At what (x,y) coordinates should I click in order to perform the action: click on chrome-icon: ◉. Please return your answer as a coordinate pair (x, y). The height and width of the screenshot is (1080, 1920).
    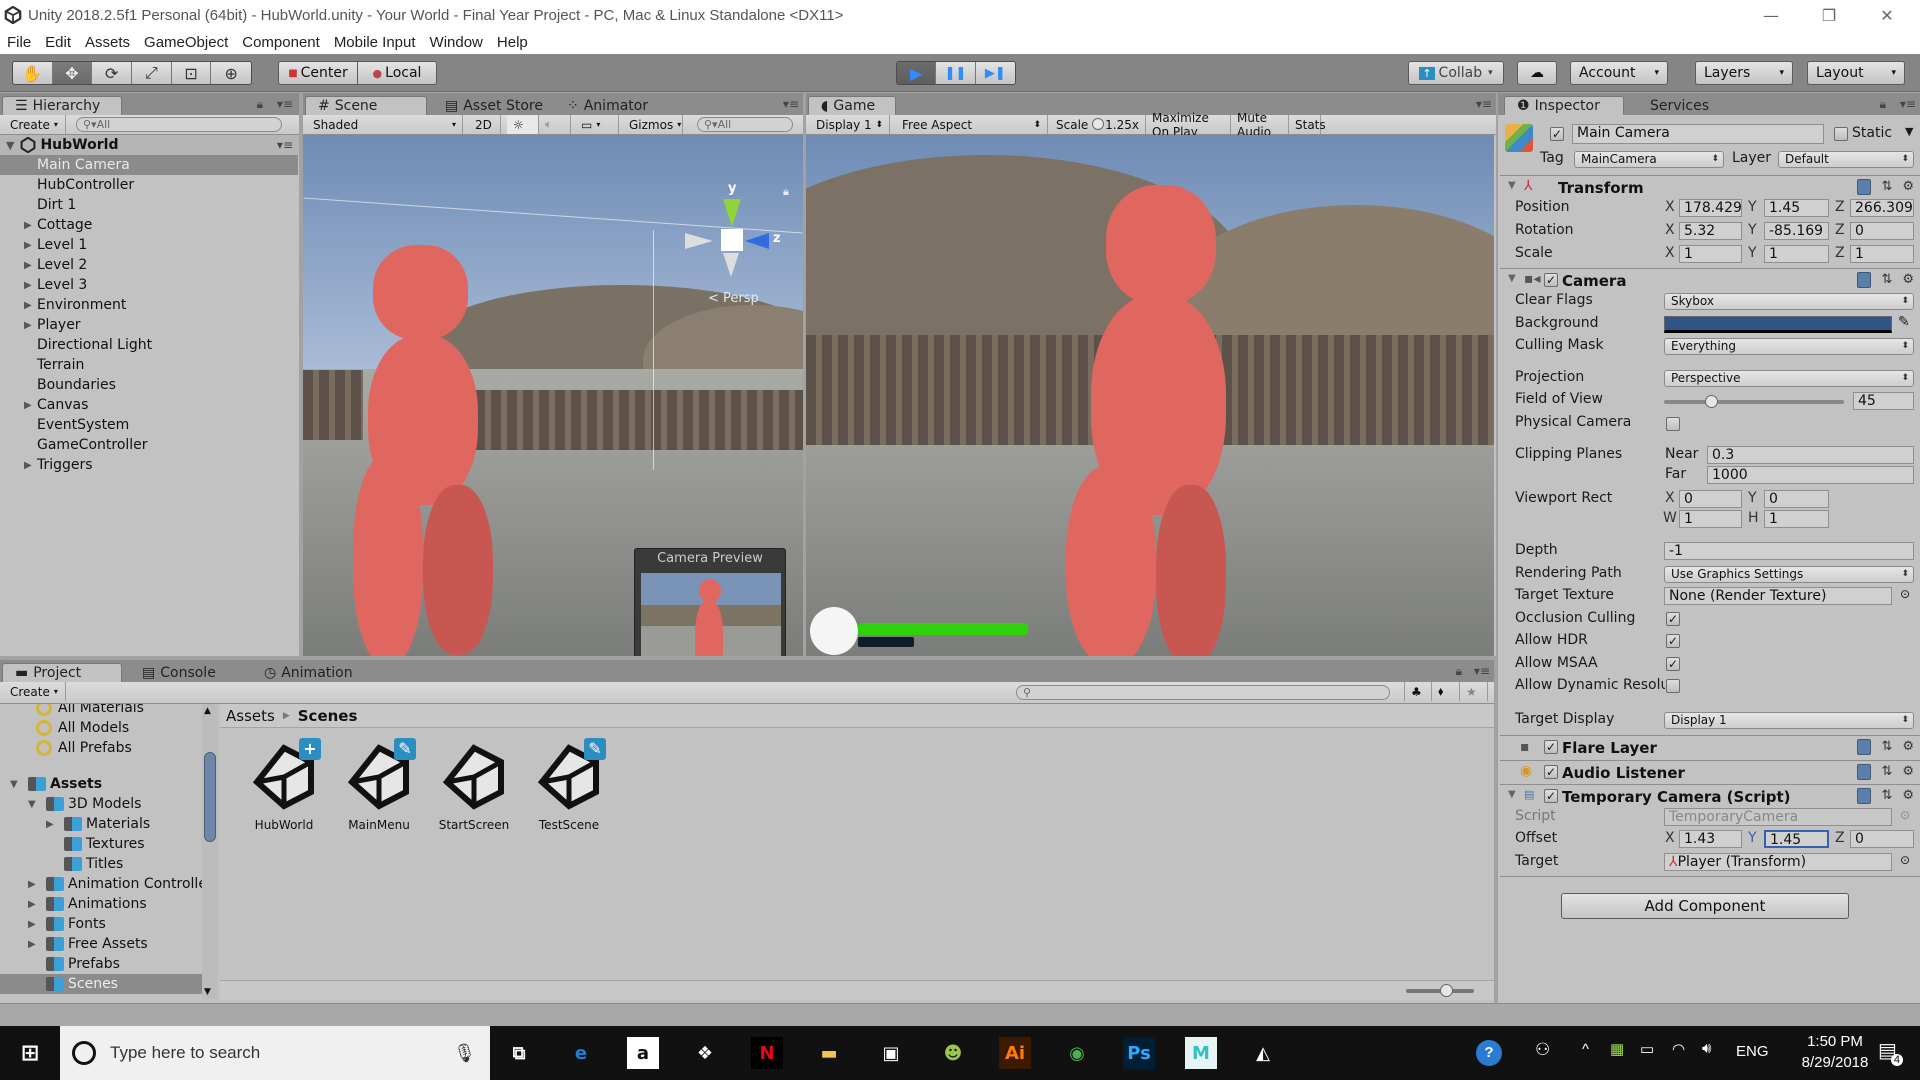
    Looking at the image, I should click on (1077, 1053).